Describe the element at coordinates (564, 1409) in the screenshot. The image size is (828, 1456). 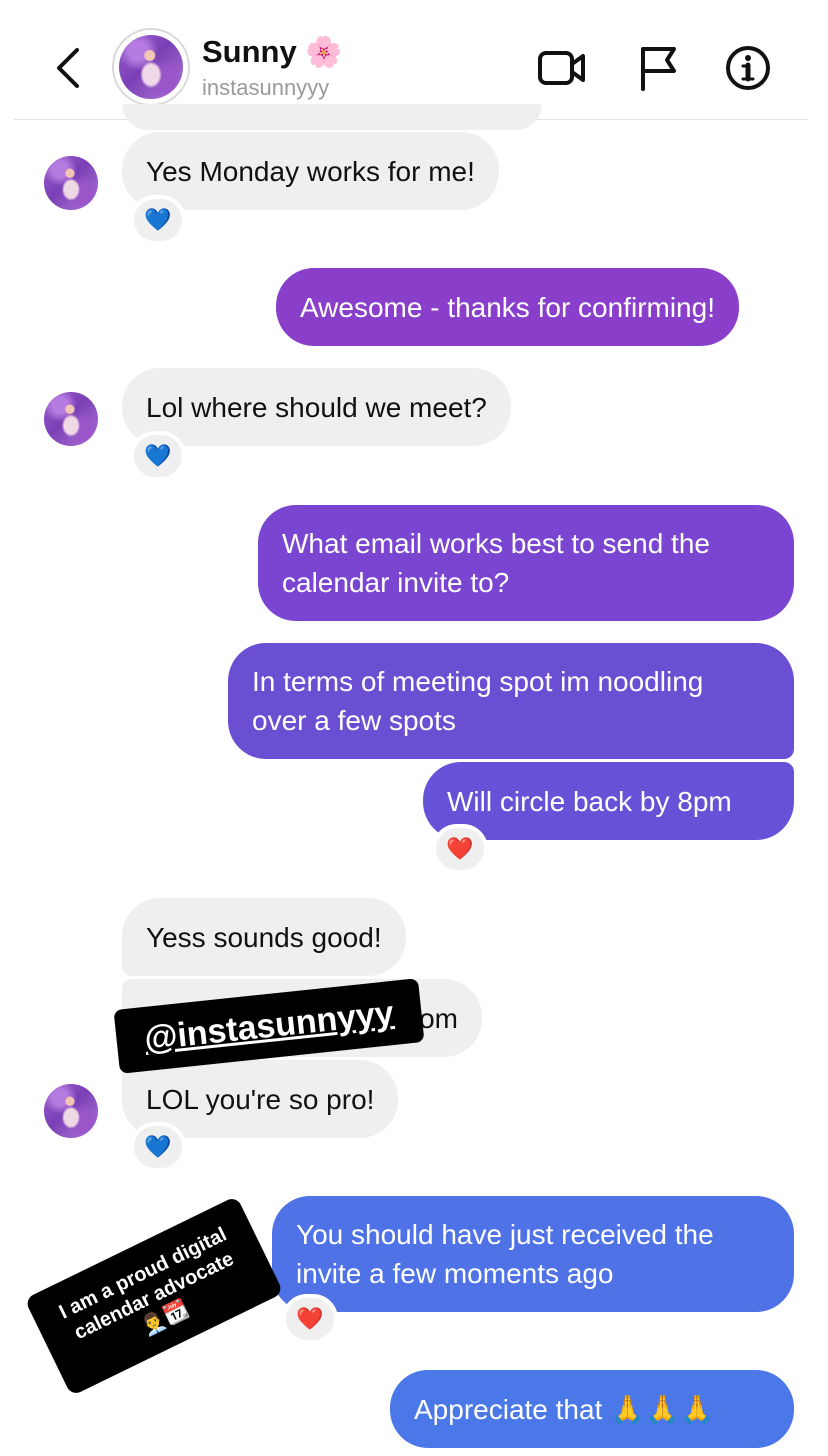
I see `message-text: Appreciate that 🙏🙏🙏` at that location.